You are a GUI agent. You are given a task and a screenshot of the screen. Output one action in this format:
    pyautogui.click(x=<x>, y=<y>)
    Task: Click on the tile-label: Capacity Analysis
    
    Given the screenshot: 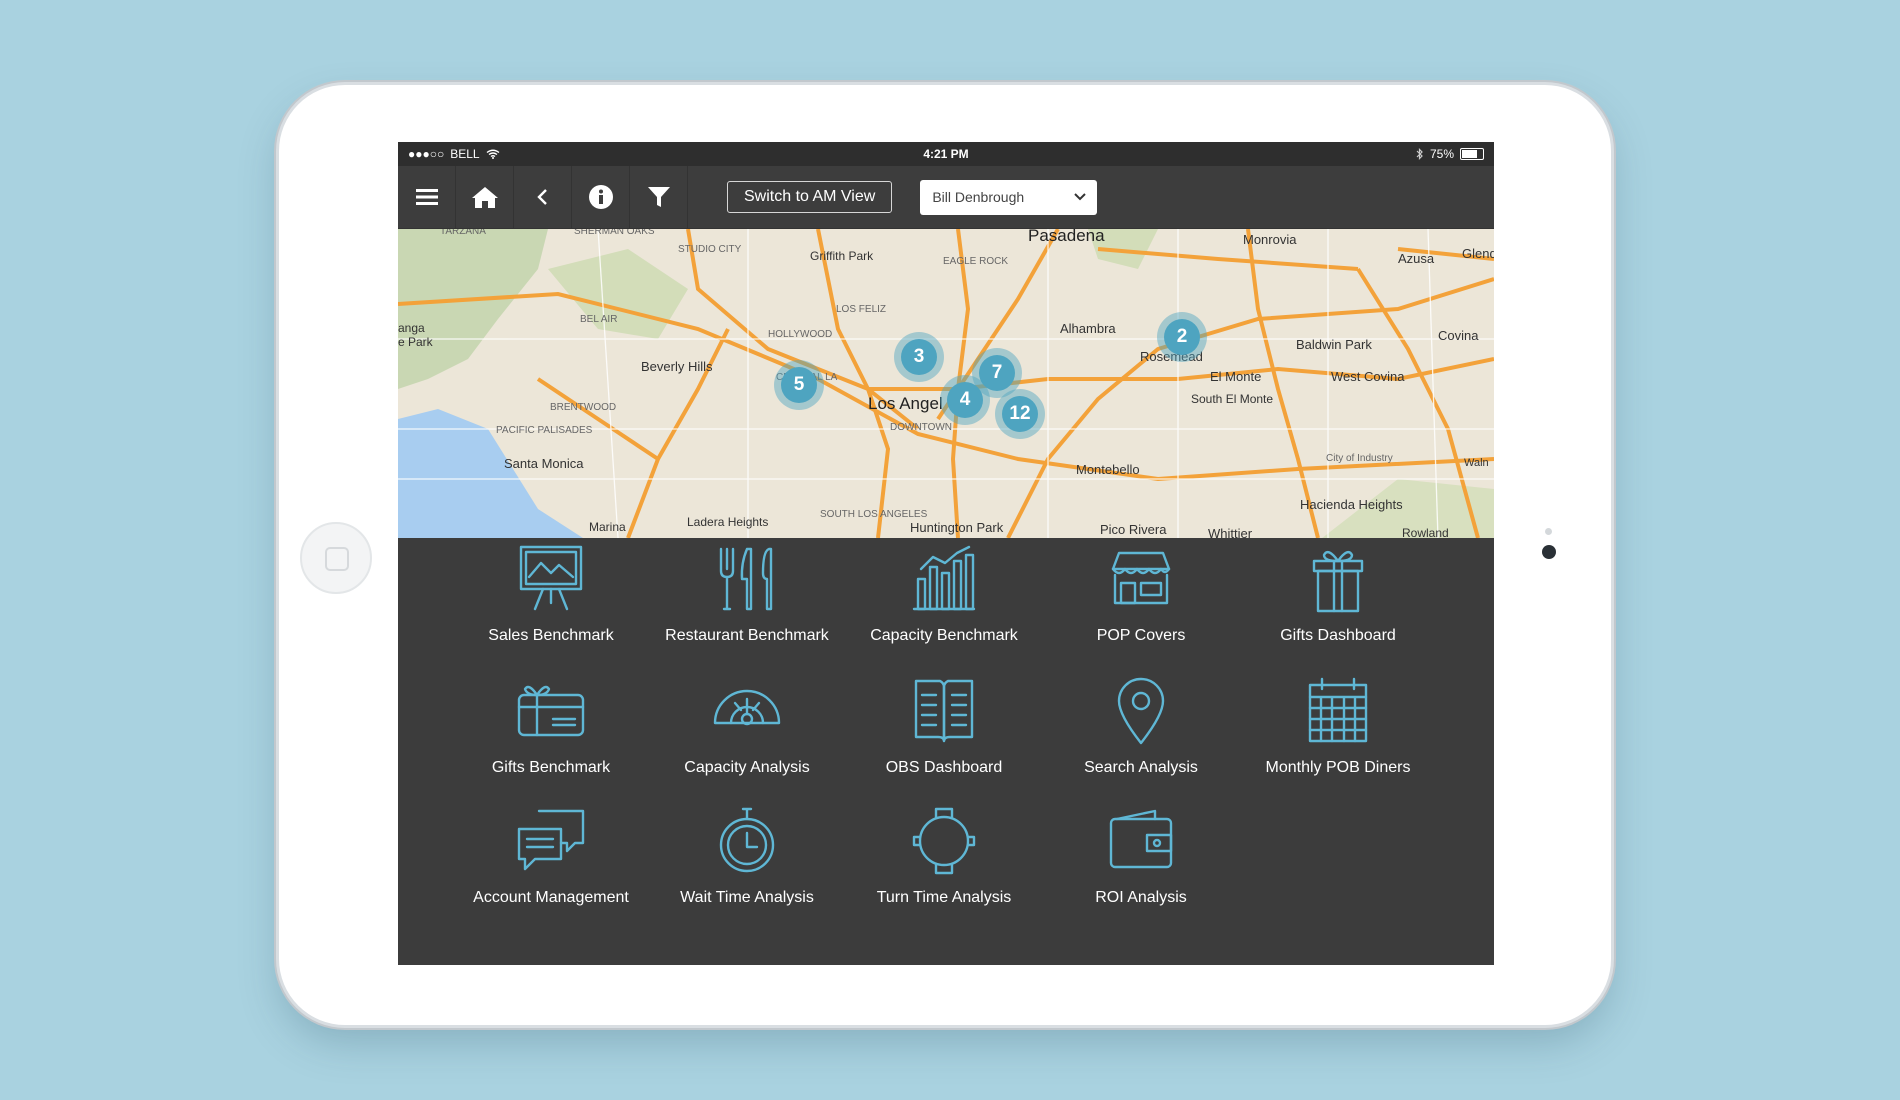 What is the action you would take?
    pyautogui.click(x=747, y=767)
    